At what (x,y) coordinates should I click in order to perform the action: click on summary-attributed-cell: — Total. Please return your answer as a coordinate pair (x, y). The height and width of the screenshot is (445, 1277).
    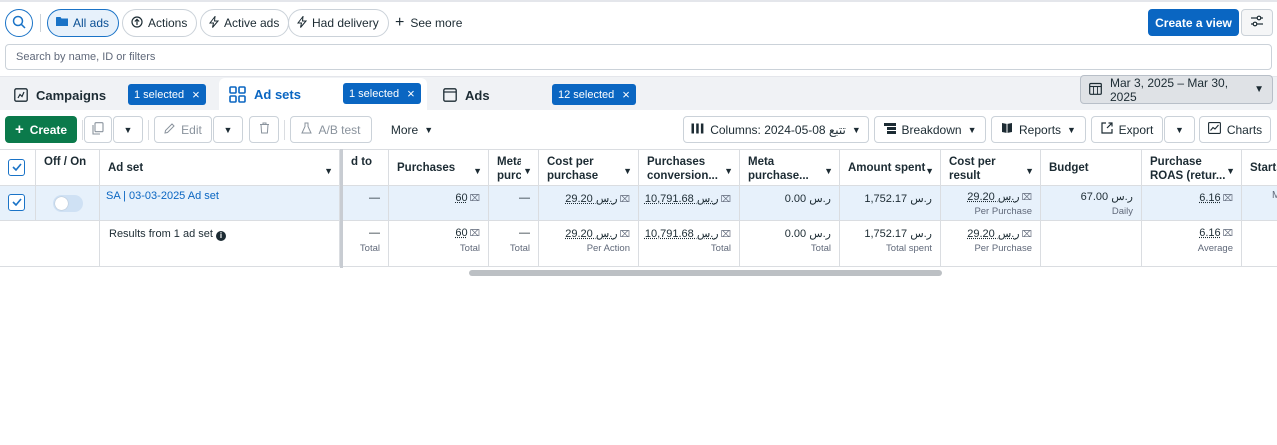
    Looking at the image, I should click on (366, 243).